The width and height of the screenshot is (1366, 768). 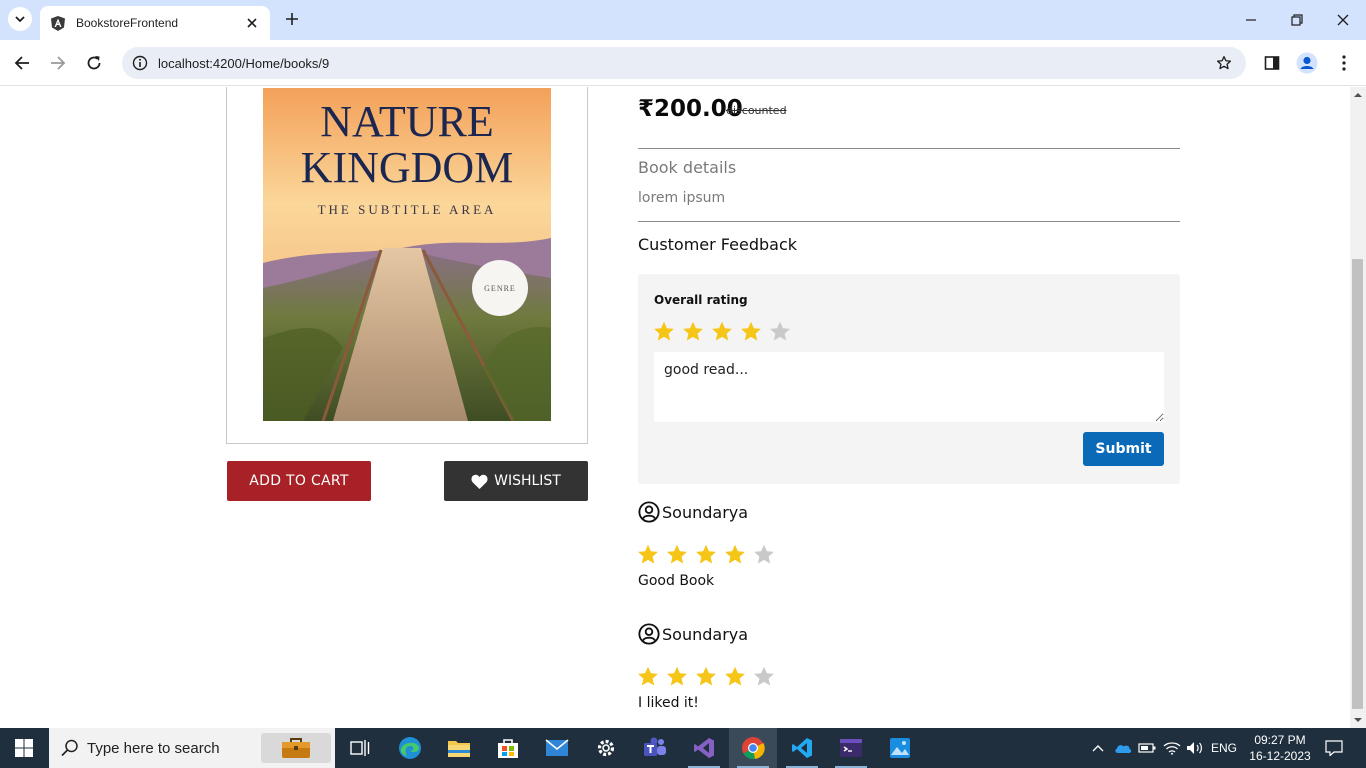 What do you see at coordinates (676, 581) in the screenshot?
I see `review-text: Good Book` at bounding box center [676, 581].